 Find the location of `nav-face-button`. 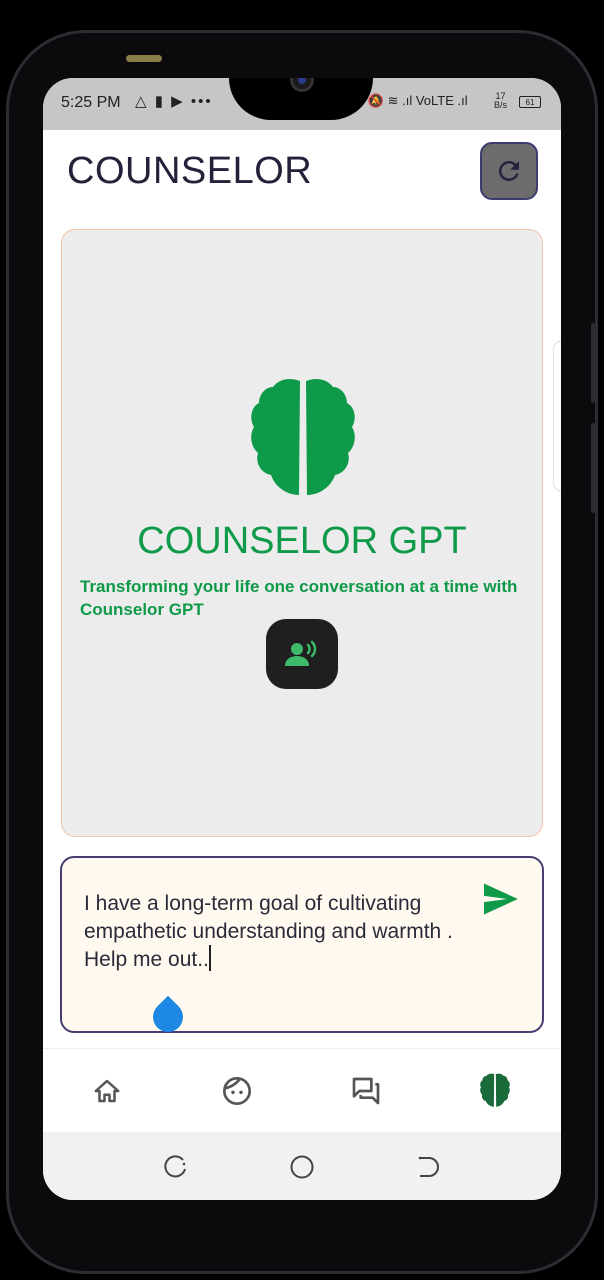

nav-face-button is located at coordinates (237, 1091).